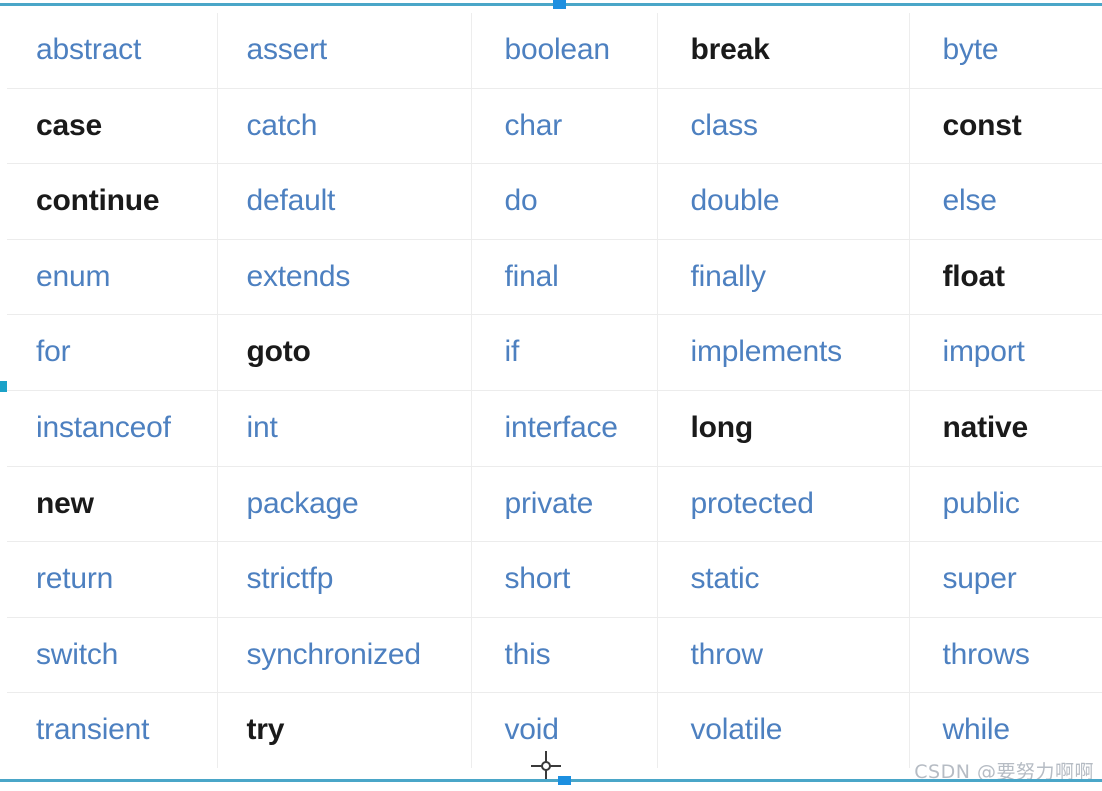 The height and width of the screenshot is (791, 1102). I want to click on keyword-link: strictfp, so click(290, 578).